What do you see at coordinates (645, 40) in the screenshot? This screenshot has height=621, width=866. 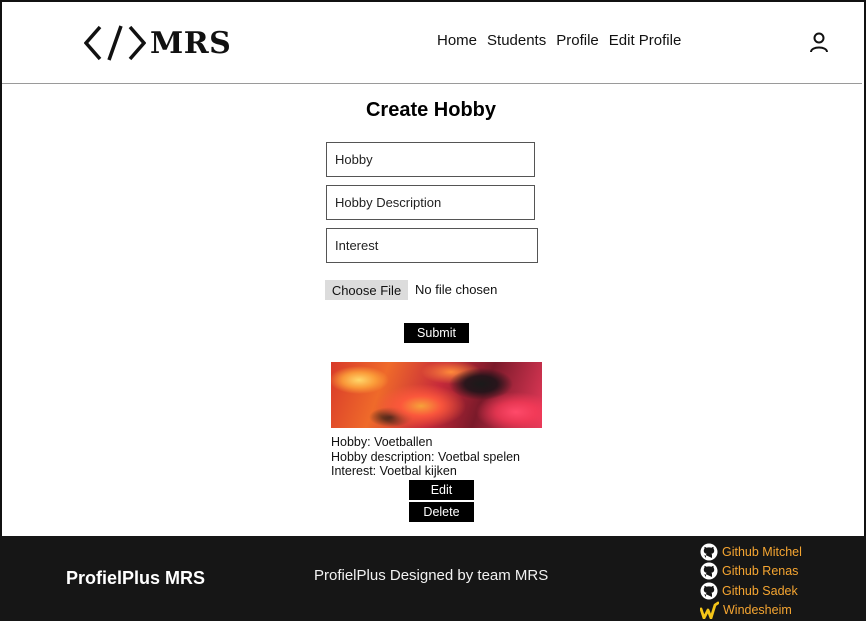 I see `nav-edit-profile: Edit Profile` at bounding box center [645, 40].